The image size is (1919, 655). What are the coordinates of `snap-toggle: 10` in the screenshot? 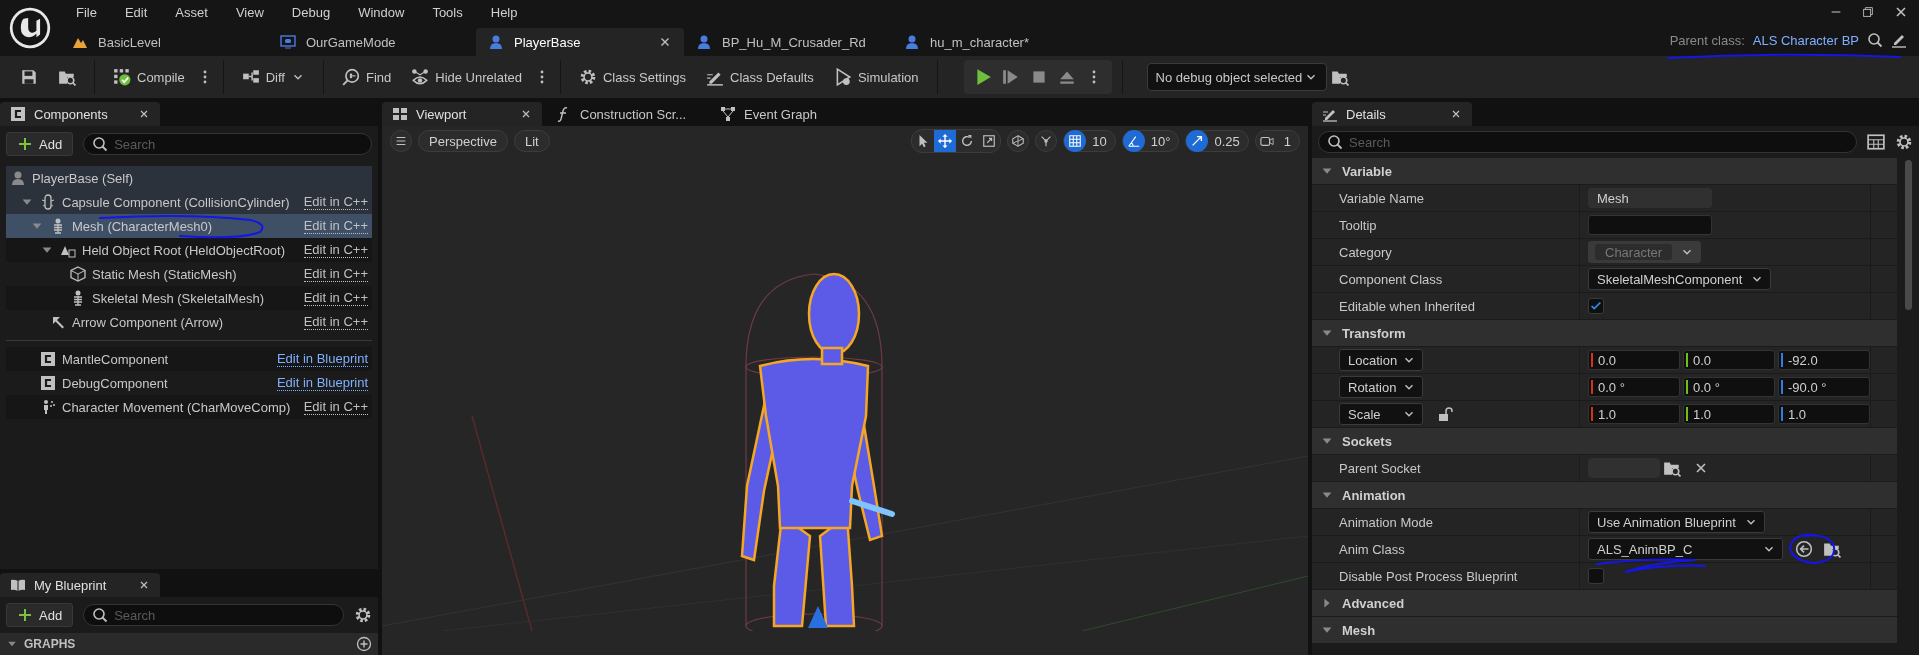 It's located at (1089, 141).